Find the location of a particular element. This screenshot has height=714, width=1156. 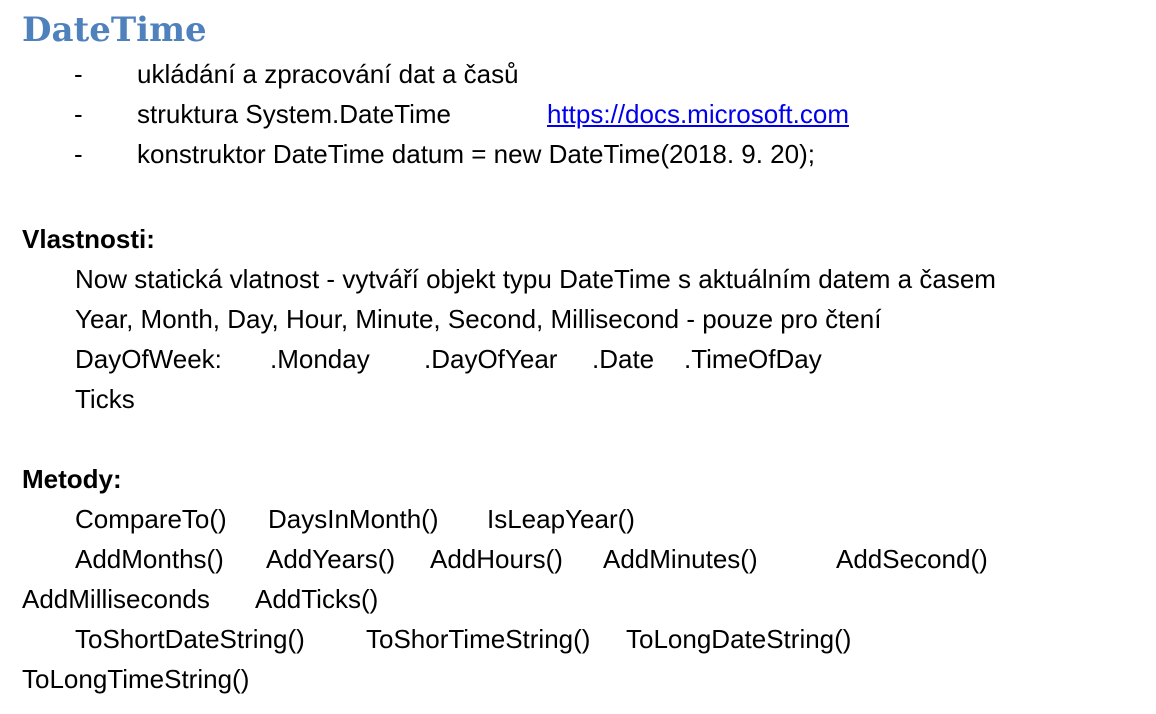

methods-row: CompareTo() DaysInMonth() IsLeapYear() is located at coordinates (578, 519).